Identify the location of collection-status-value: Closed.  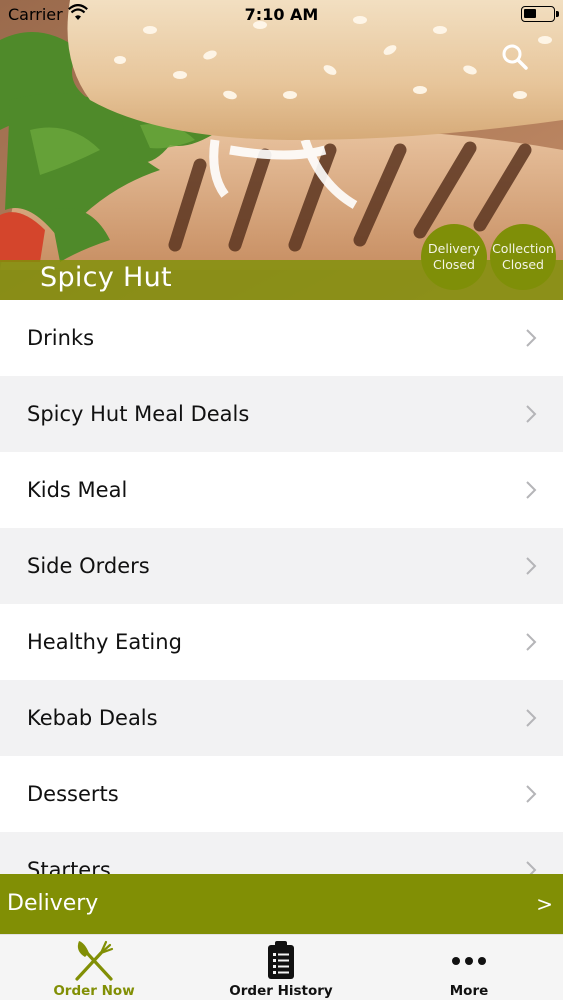
(523, 264).